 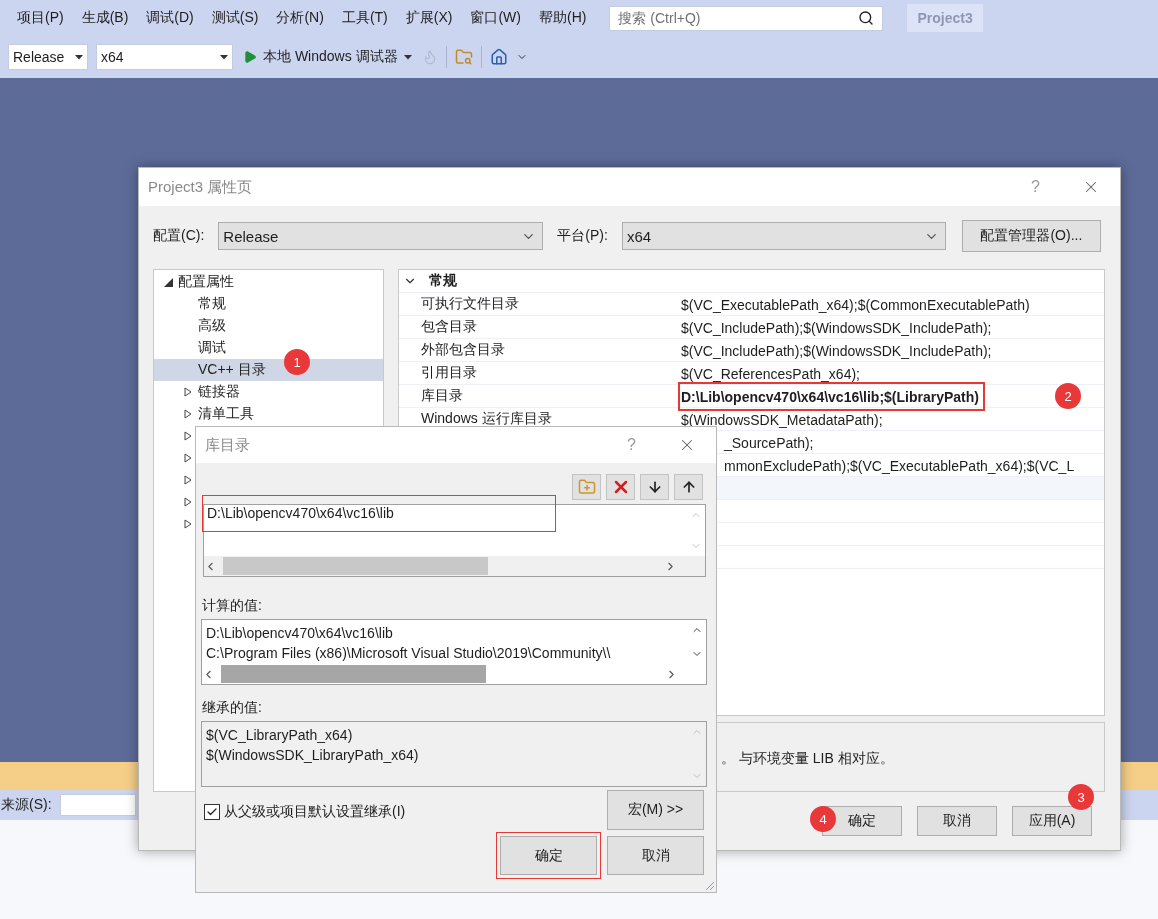 I want to click on step-marker: 4, so click(x=823, y=819).